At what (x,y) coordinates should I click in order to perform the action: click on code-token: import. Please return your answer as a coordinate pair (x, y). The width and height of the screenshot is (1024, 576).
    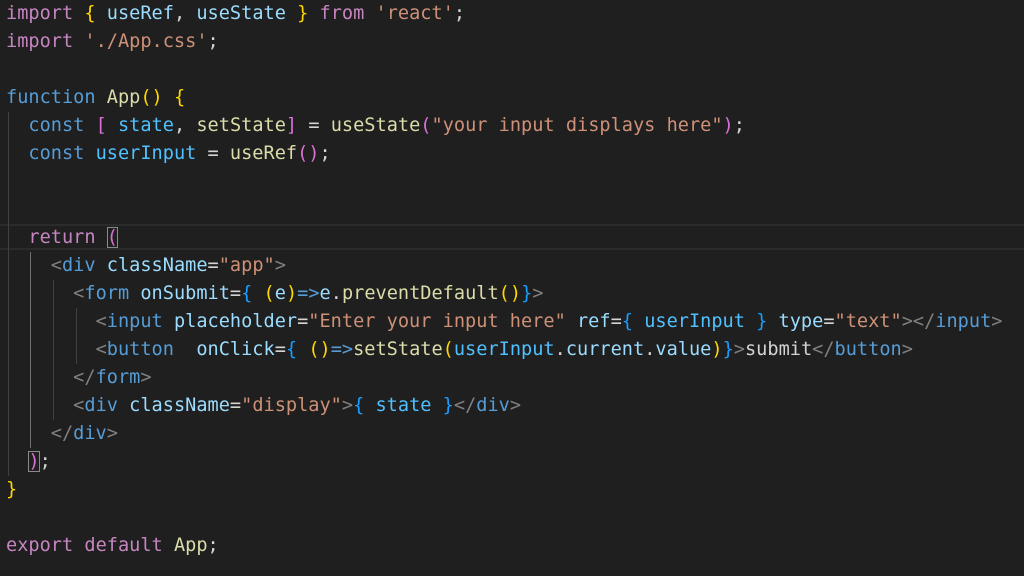
    Looking at the image, I should click on (40, 41).